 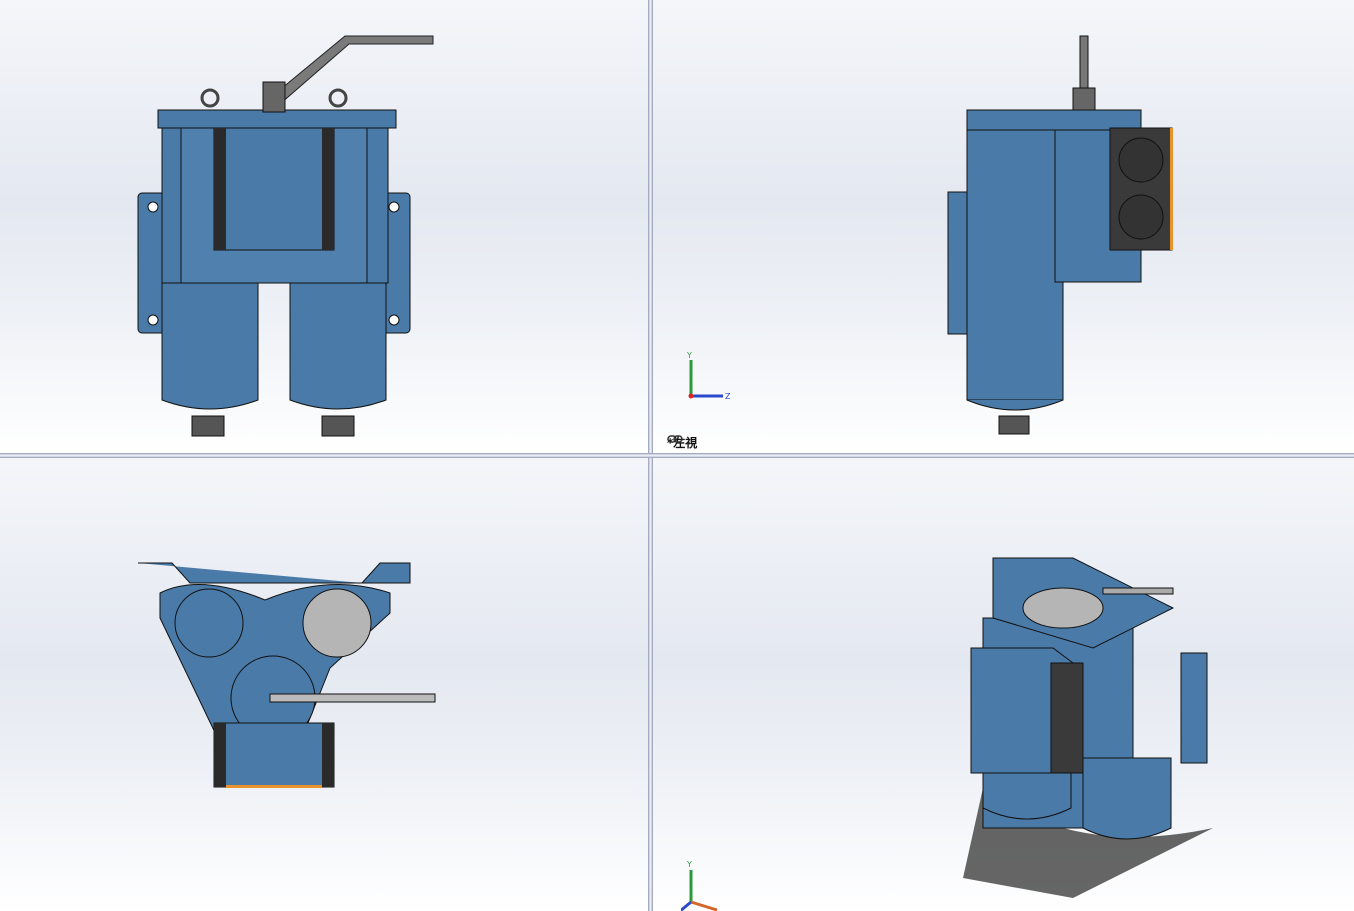 I want to click on left-view-model, so click(x=1060, y=235).